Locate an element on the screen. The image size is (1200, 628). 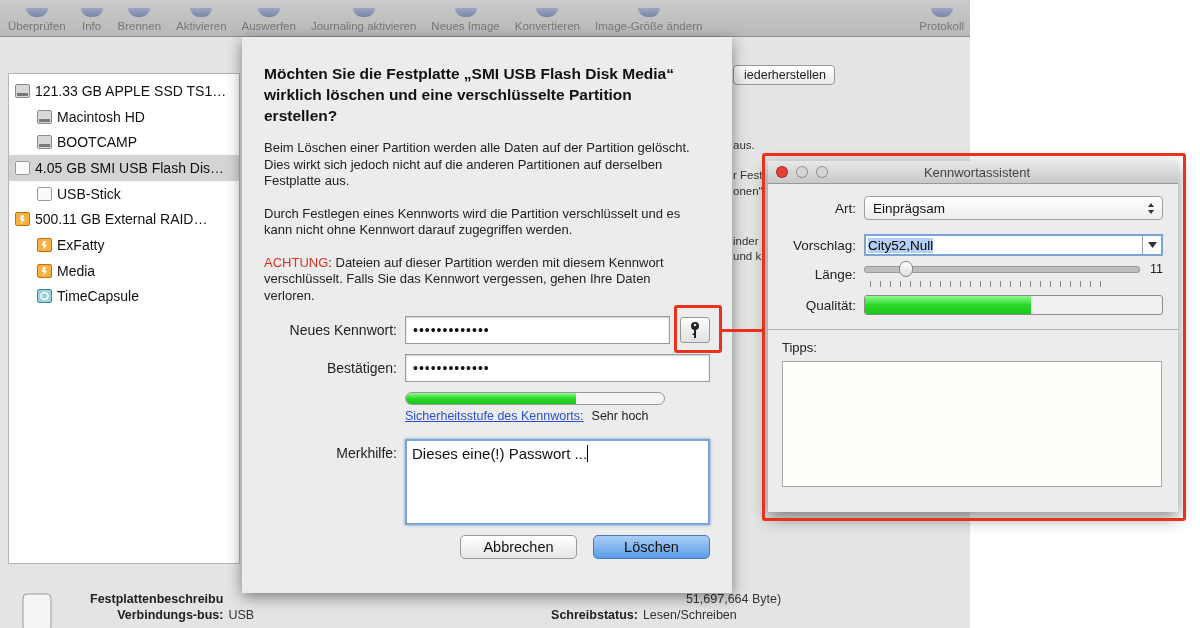
background-text: und k is located at coordinates (747, 256).